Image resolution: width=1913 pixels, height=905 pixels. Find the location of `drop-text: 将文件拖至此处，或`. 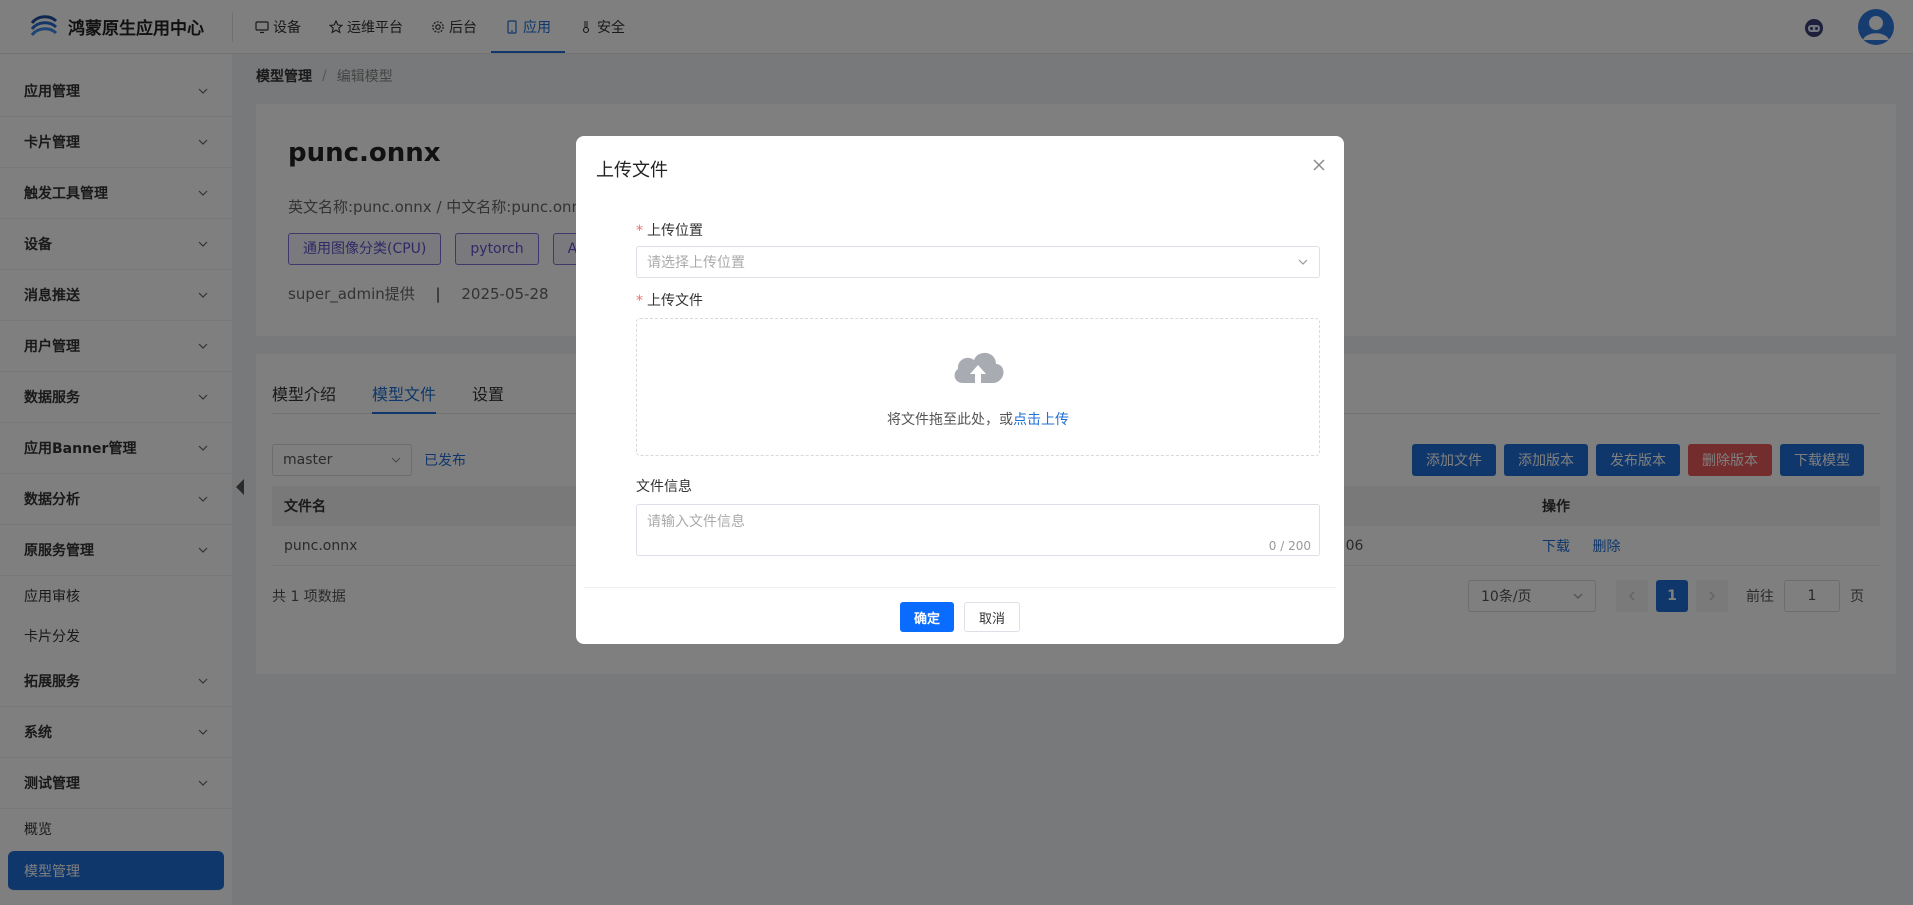

drop-text: 将文件拖至此处，或 is located at coordinates (950, 420).